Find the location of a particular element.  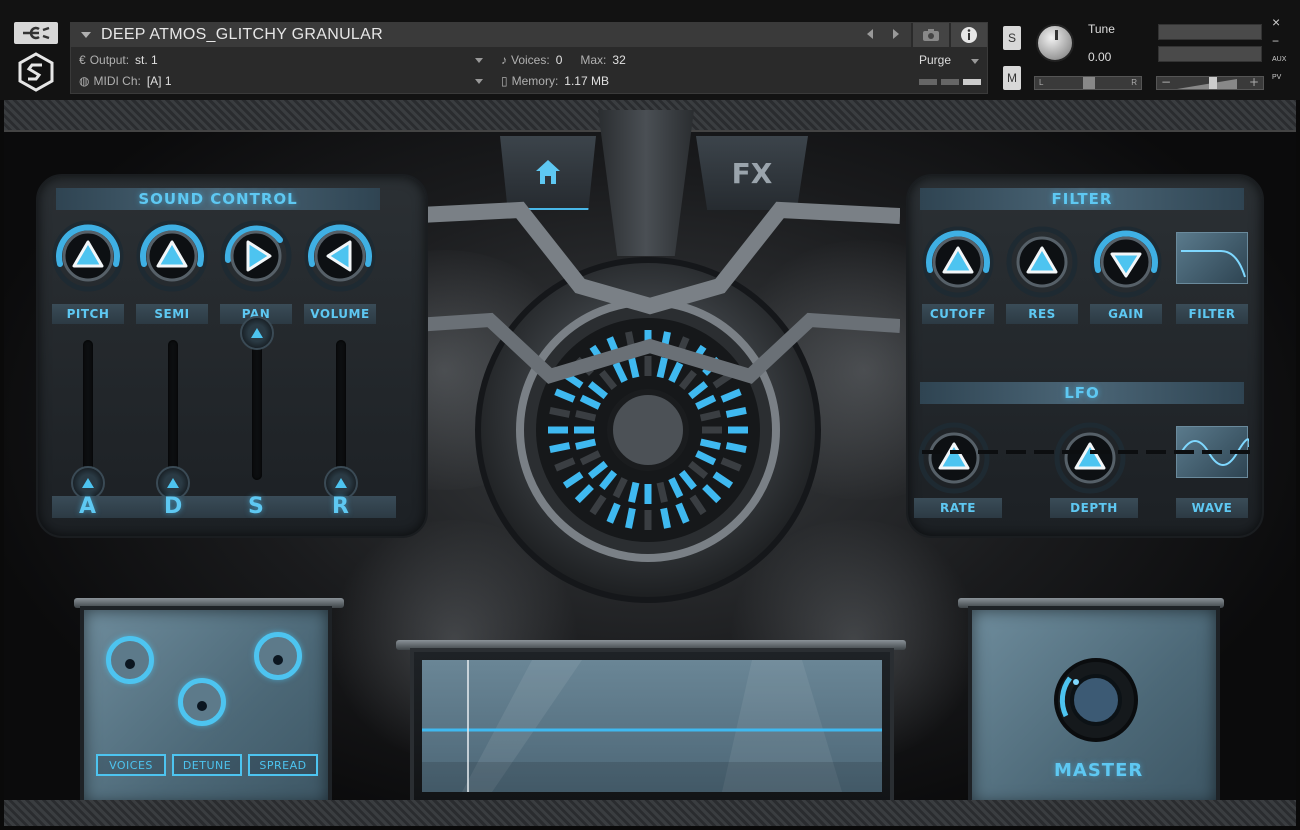

instrument-pan-slider: L R is located at coordinates (1088, 83).